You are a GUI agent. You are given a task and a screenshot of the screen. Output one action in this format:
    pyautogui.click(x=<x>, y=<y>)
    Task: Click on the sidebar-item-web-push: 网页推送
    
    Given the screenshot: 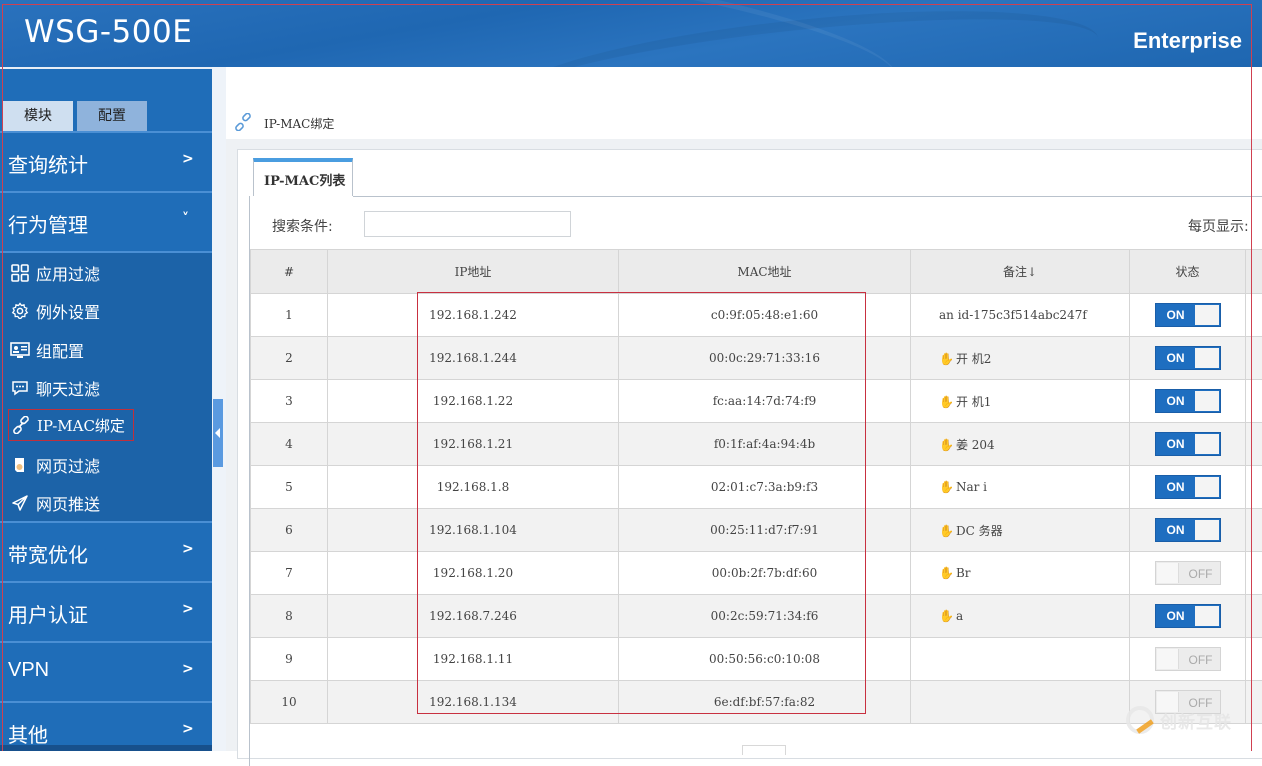 What is the action you would take?
    pyautogui.click(x=55, y=503)
    